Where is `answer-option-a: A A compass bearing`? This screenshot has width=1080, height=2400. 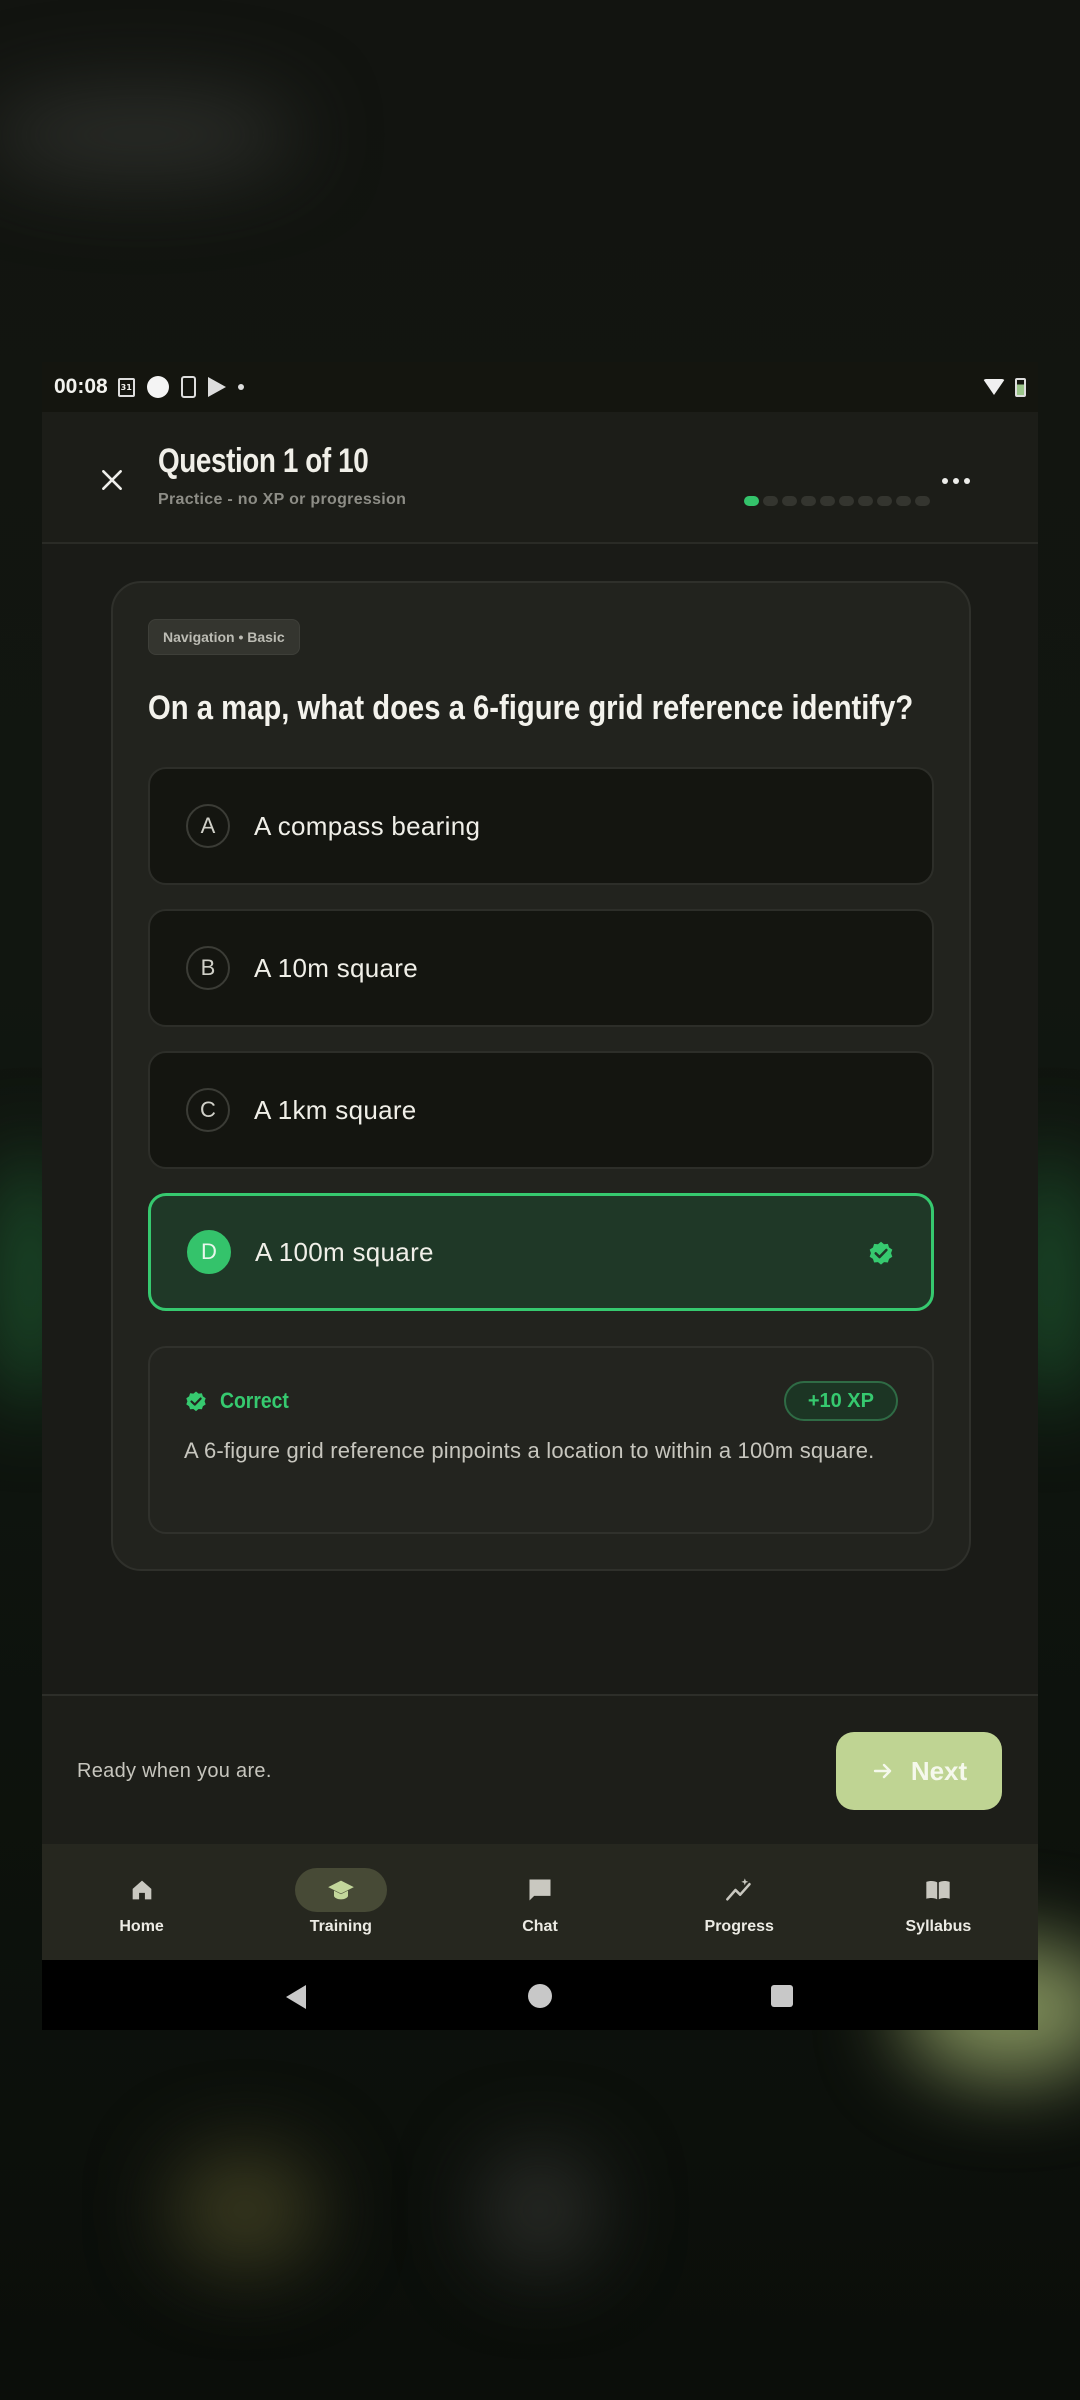 answer-option-a: A A compass bearing is located at coordinates (541, 826).